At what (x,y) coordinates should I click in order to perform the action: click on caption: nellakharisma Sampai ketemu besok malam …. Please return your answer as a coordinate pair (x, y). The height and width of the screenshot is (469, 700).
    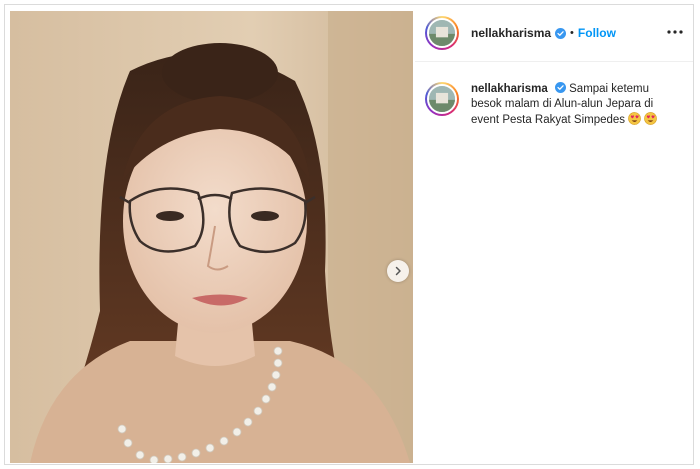
    Looking at the image, I should click on (556, 105).